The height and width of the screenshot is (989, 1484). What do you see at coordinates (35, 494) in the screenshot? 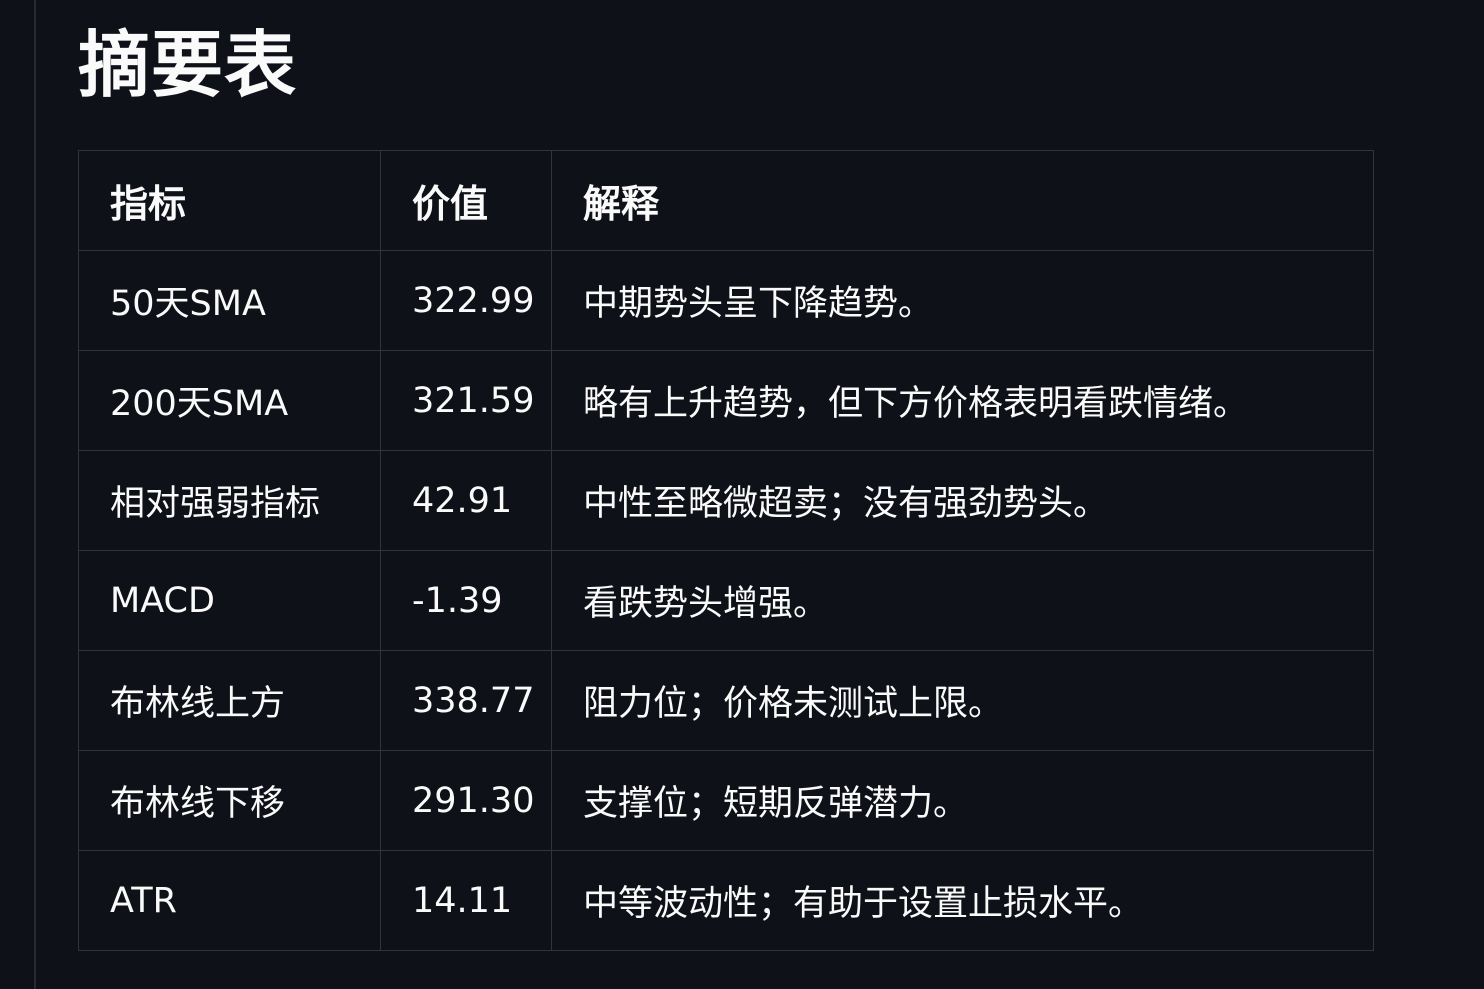
I see `left-divider` at bounding box center [35, 494].